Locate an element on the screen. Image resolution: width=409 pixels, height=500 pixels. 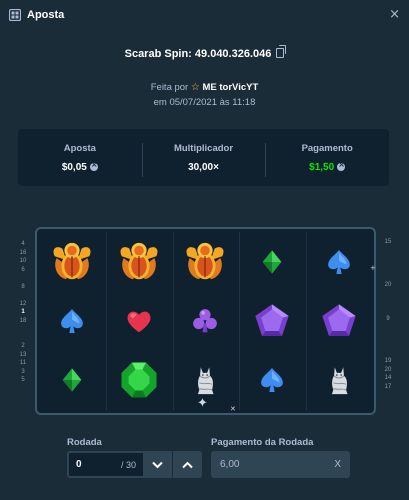
close-icon: × is located at coordinates (394, 15).